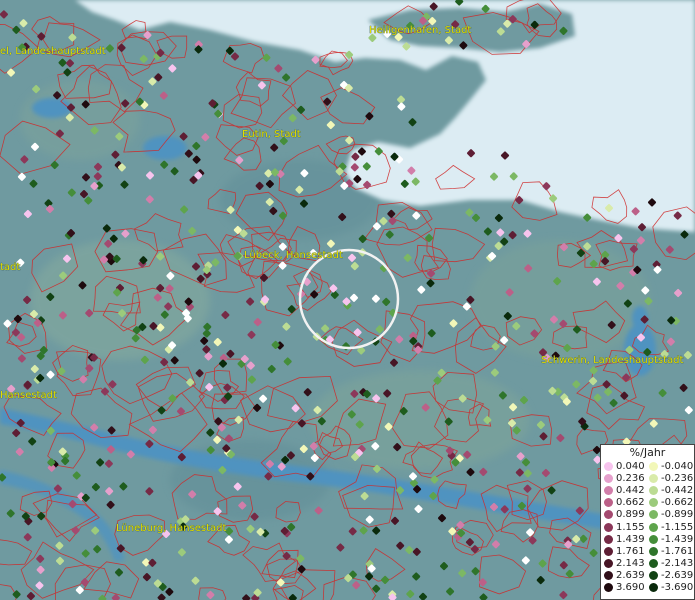  I want to click on positive-row: 0.662, so click(626, 503).